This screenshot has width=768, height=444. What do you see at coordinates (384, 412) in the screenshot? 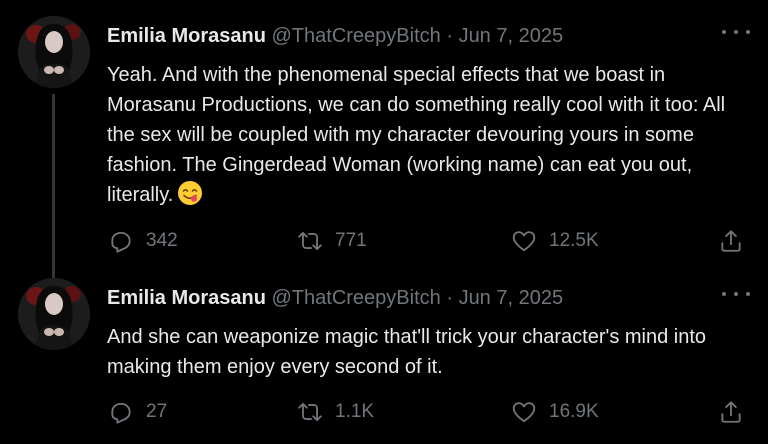
I see `tweet-actions: 27 1.1K 16.9K` at bounding box center [384, 412].